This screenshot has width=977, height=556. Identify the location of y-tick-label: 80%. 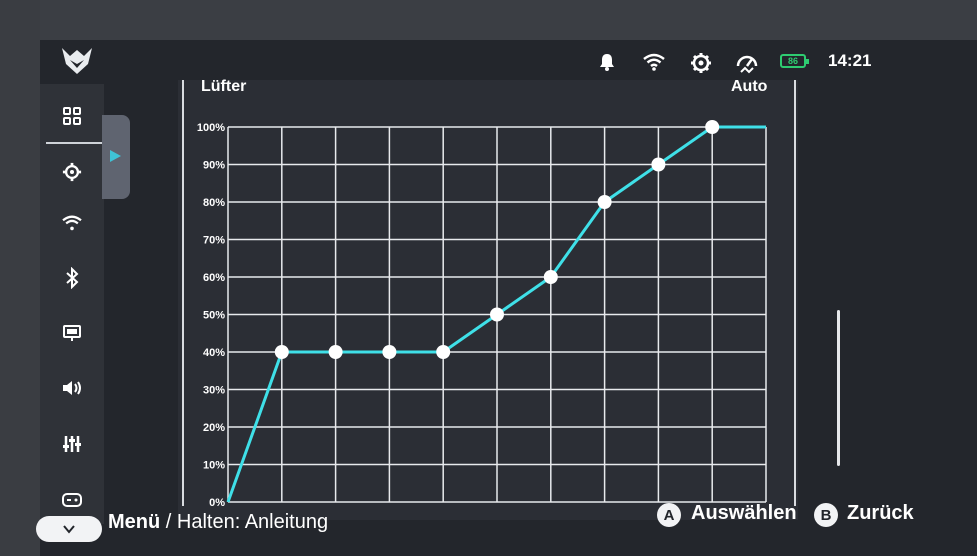
(214, 203).